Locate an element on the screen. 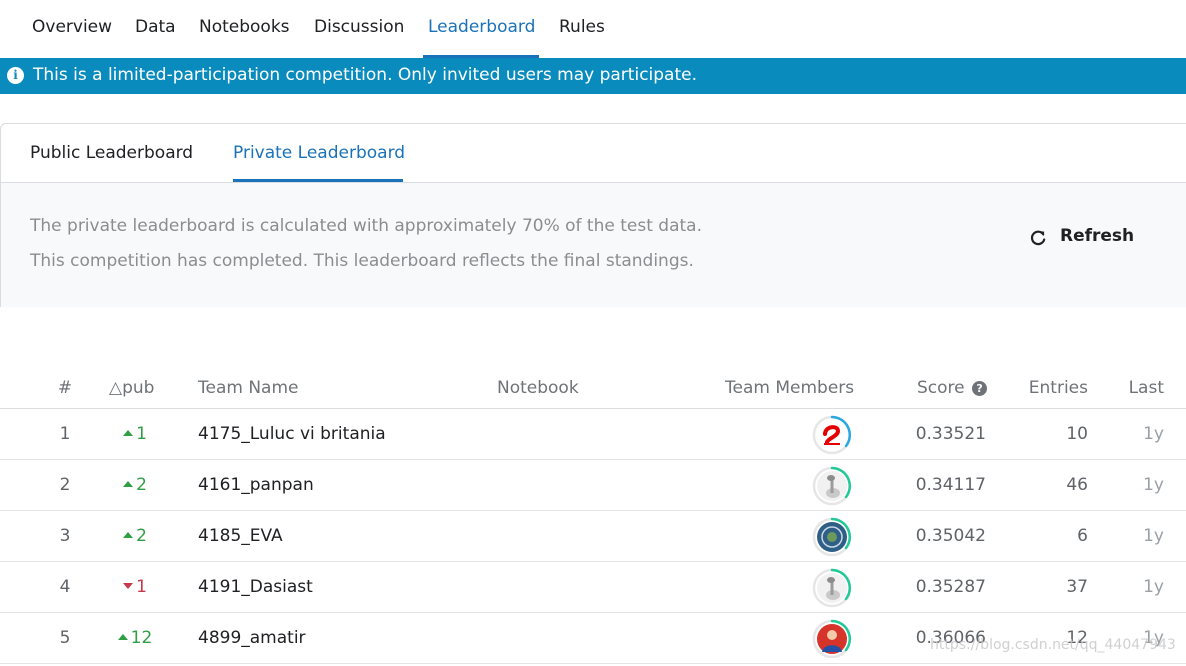 The height and width of the screenshot is (666, 1186). tab-discussion: Discussion is located at coordinates (359, 27).